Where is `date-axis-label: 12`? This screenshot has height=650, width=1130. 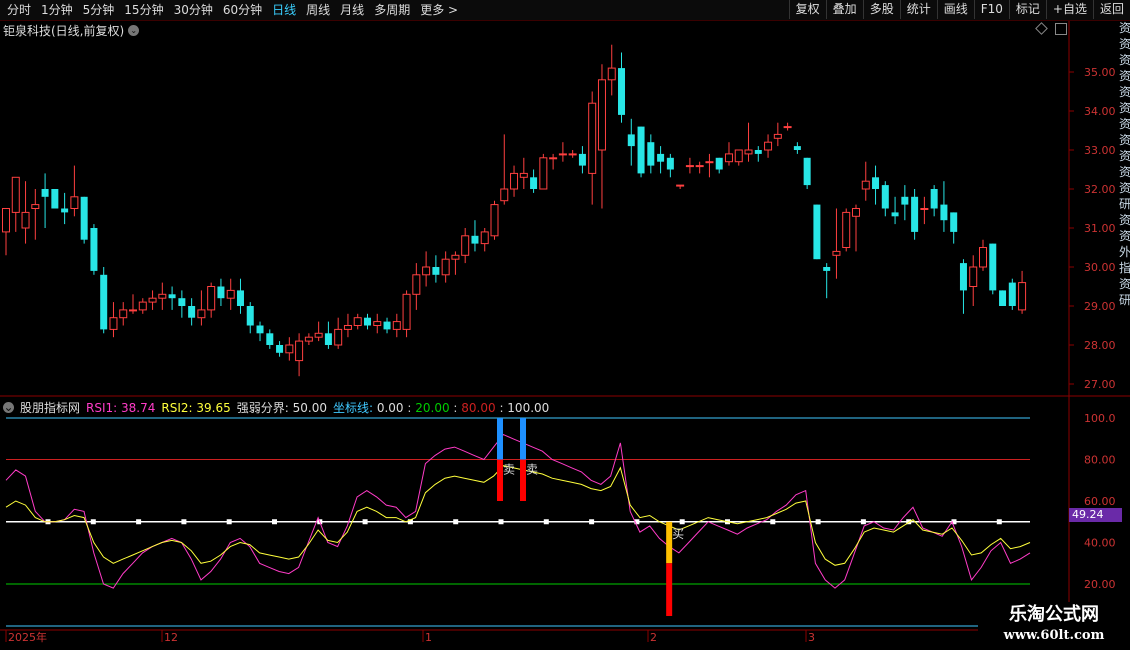
date-axis-label: 12 is located at coordinates (171, 637).